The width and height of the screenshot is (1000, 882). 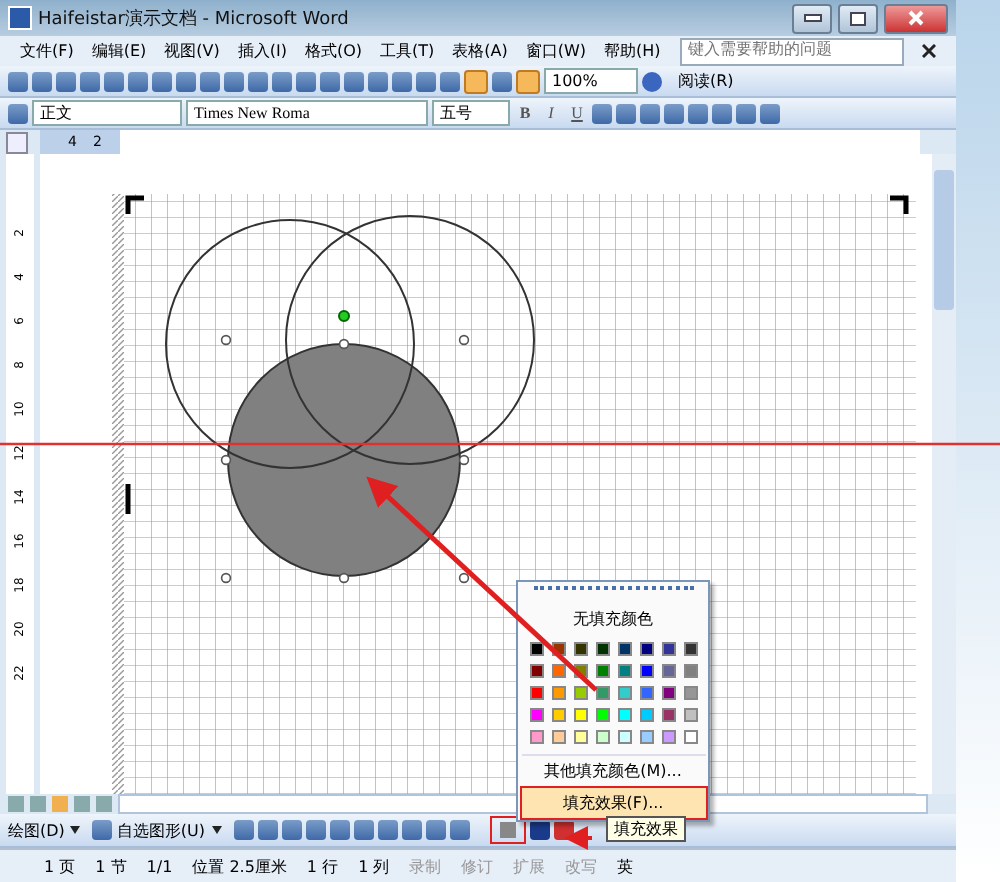 What do you see at coordinates (159, 866) in the screenshot?
I see `status-item: 1/1` at bounding box center [159, 866].